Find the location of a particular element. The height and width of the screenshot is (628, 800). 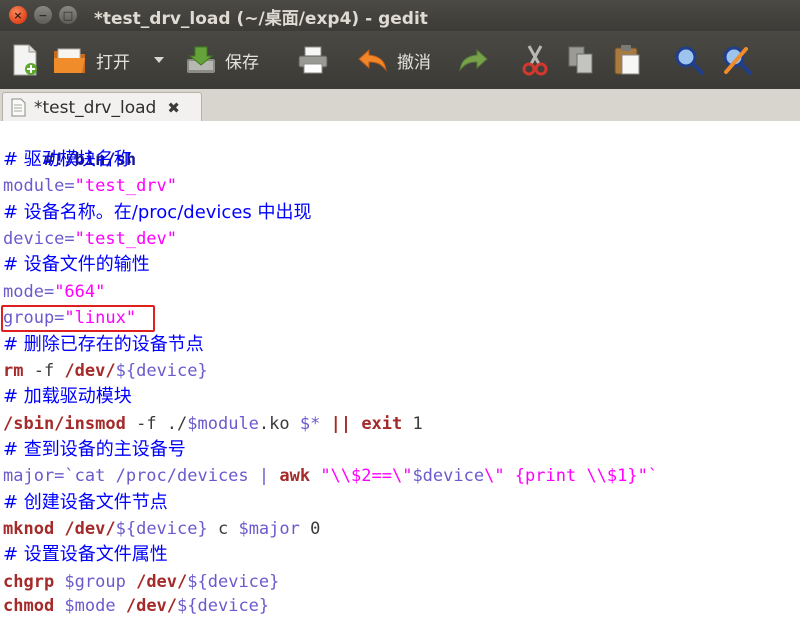

toolbar: 打开 保存 撤消 is located at coordinates (400, 60).